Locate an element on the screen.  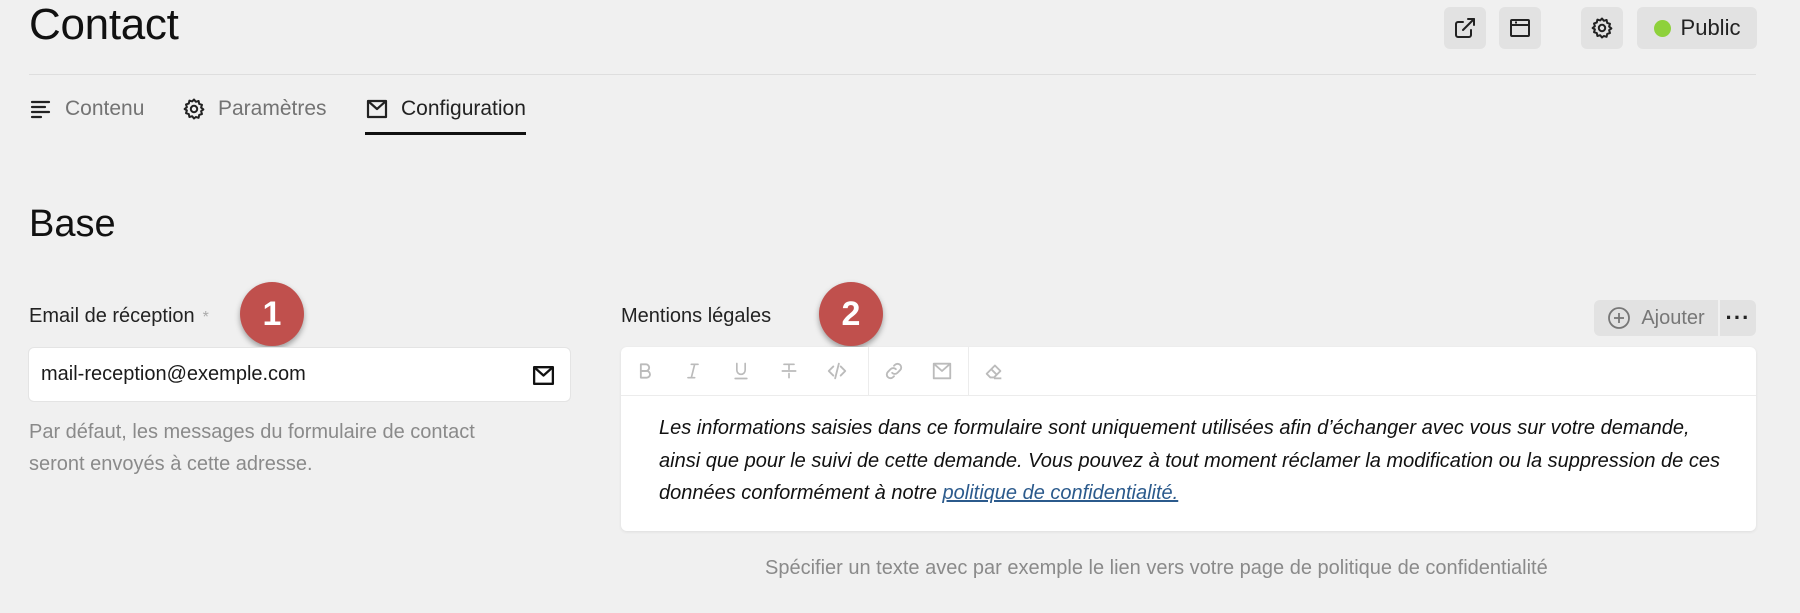
editor-toolbar is located at coordinates (1188, 371).